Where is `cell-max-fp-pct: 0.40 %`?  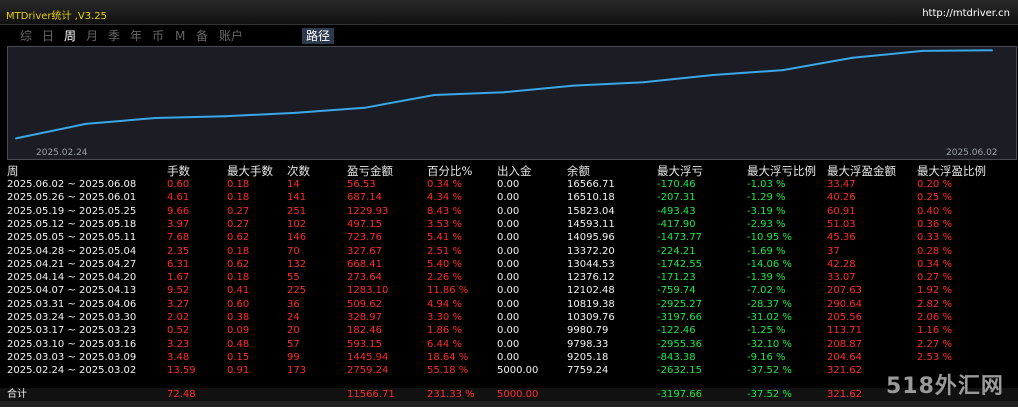
cell-max-fp-pct: 0.40 % is located at coordinates (934, 211).